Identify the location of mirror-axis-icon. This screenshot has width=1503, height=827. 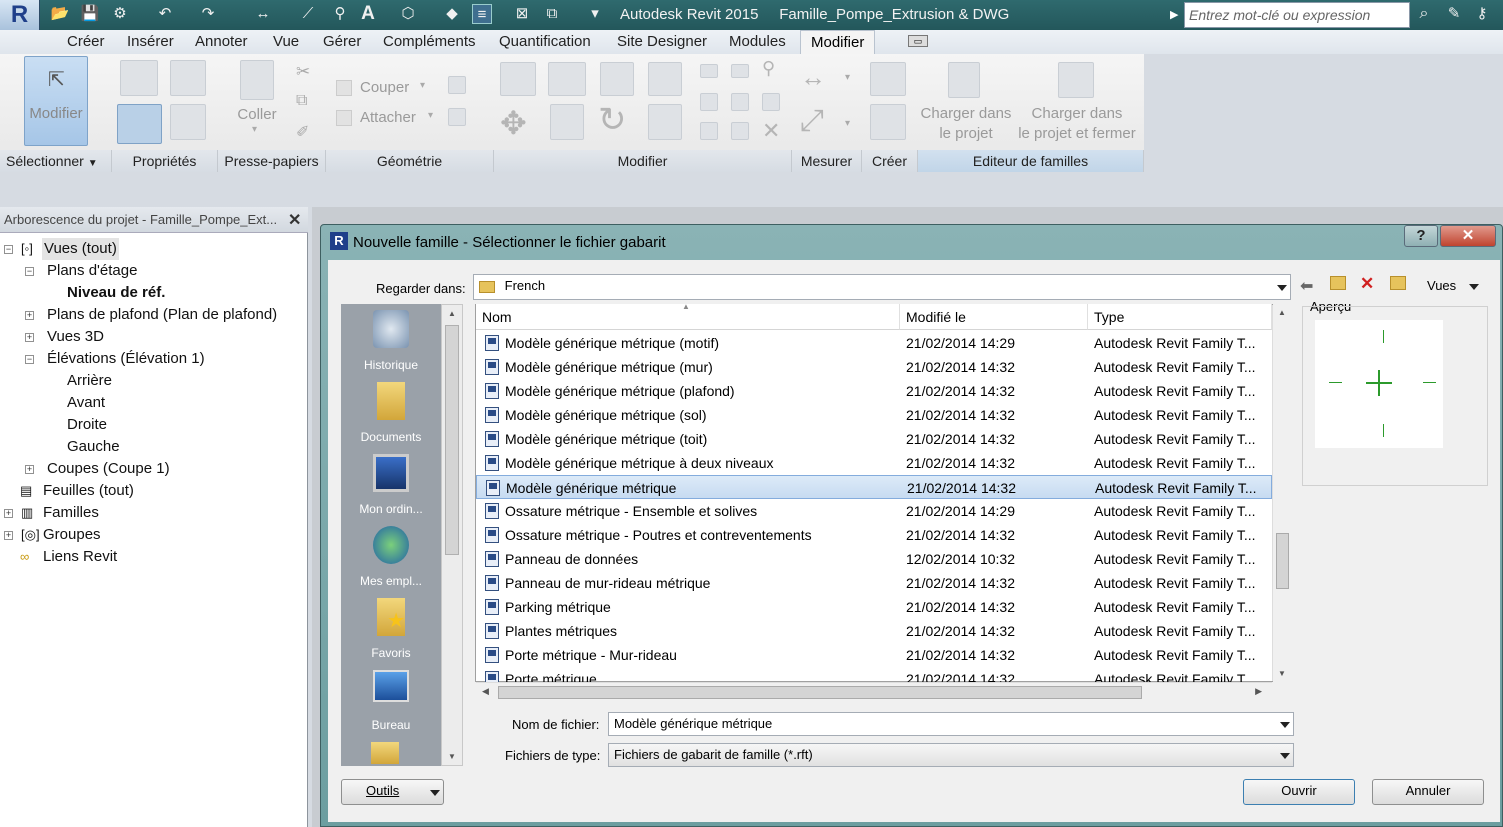
(617, 79).